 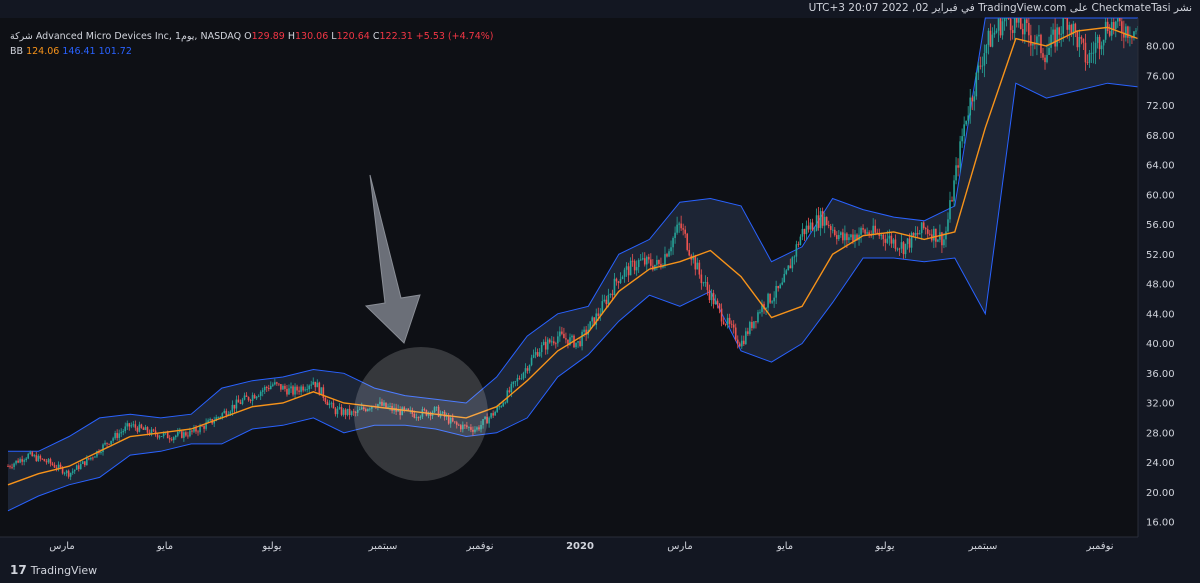 I want to click on y-tick-label: 52.00, so click(x=1160, y=255).